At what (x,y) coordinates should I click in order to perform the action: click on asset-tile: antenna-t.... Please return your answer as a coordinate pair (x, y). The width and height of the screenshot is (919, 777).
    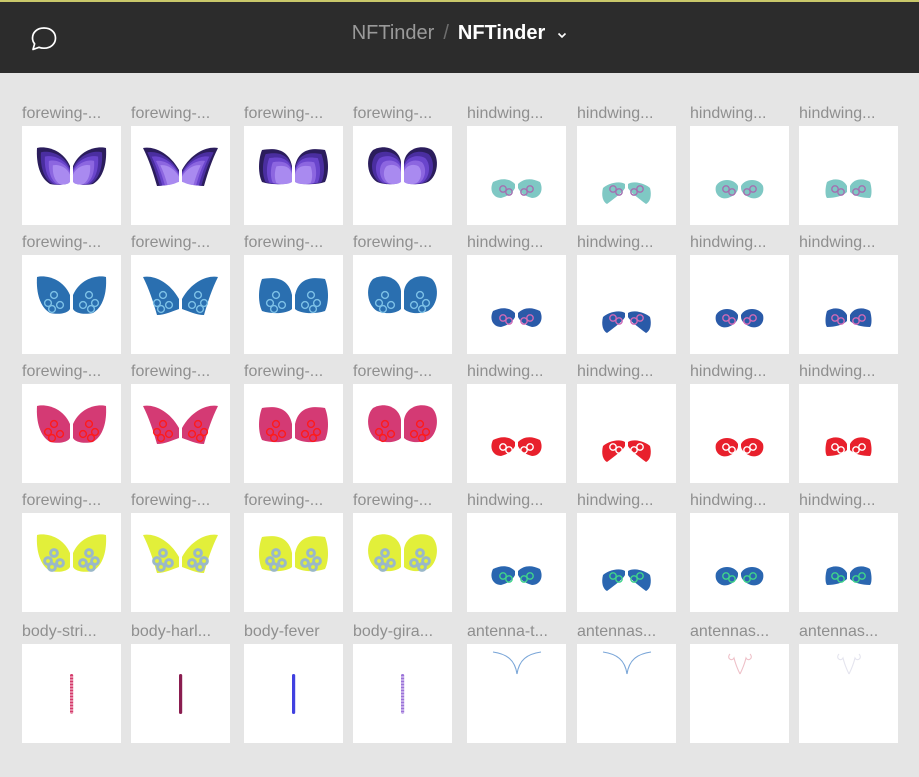
    Looking at the image, I should click on (516, 682).